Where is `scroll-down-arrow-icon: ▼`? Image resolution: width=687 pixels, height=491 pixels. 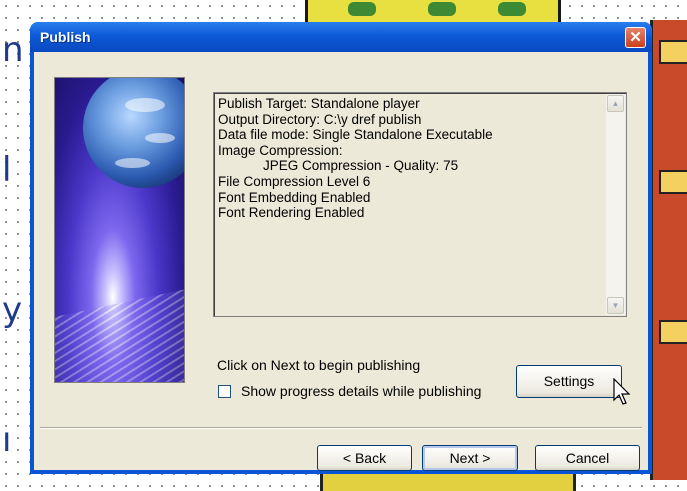
scroll-down-arrow-icon: ▼ is located at coordinates (615, 305).